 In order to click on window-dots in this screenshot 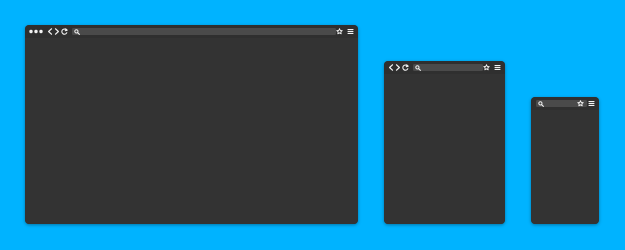, I will do `click(36, 31)`.